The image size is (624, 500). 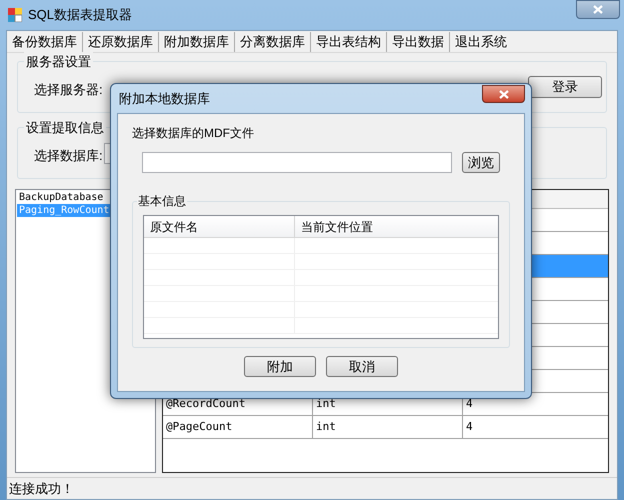 What do you see at coordinates (80, 15) in the screenshot?
I see `window-title: SQL数据表提取器` at bounding box center [80, 15].